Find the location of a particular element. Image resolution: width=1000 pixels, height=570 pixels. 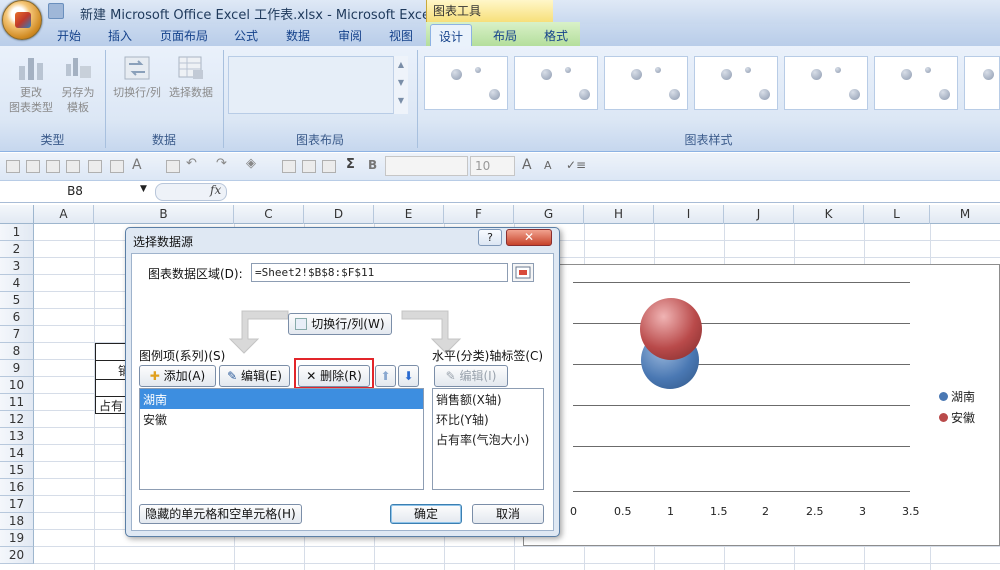

office-button is located at coordinates (22, 20).